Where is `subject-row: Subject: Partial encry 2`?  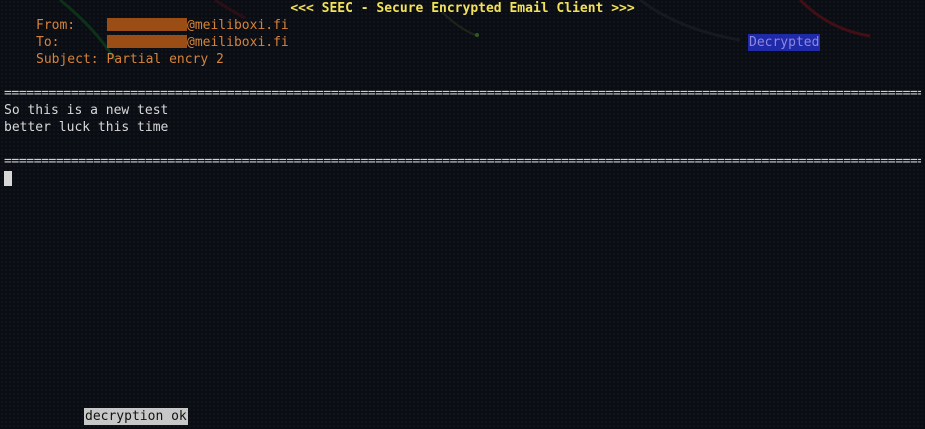 subject-row: Subject: Partial encry 2 is located at coordinates (130, 59).